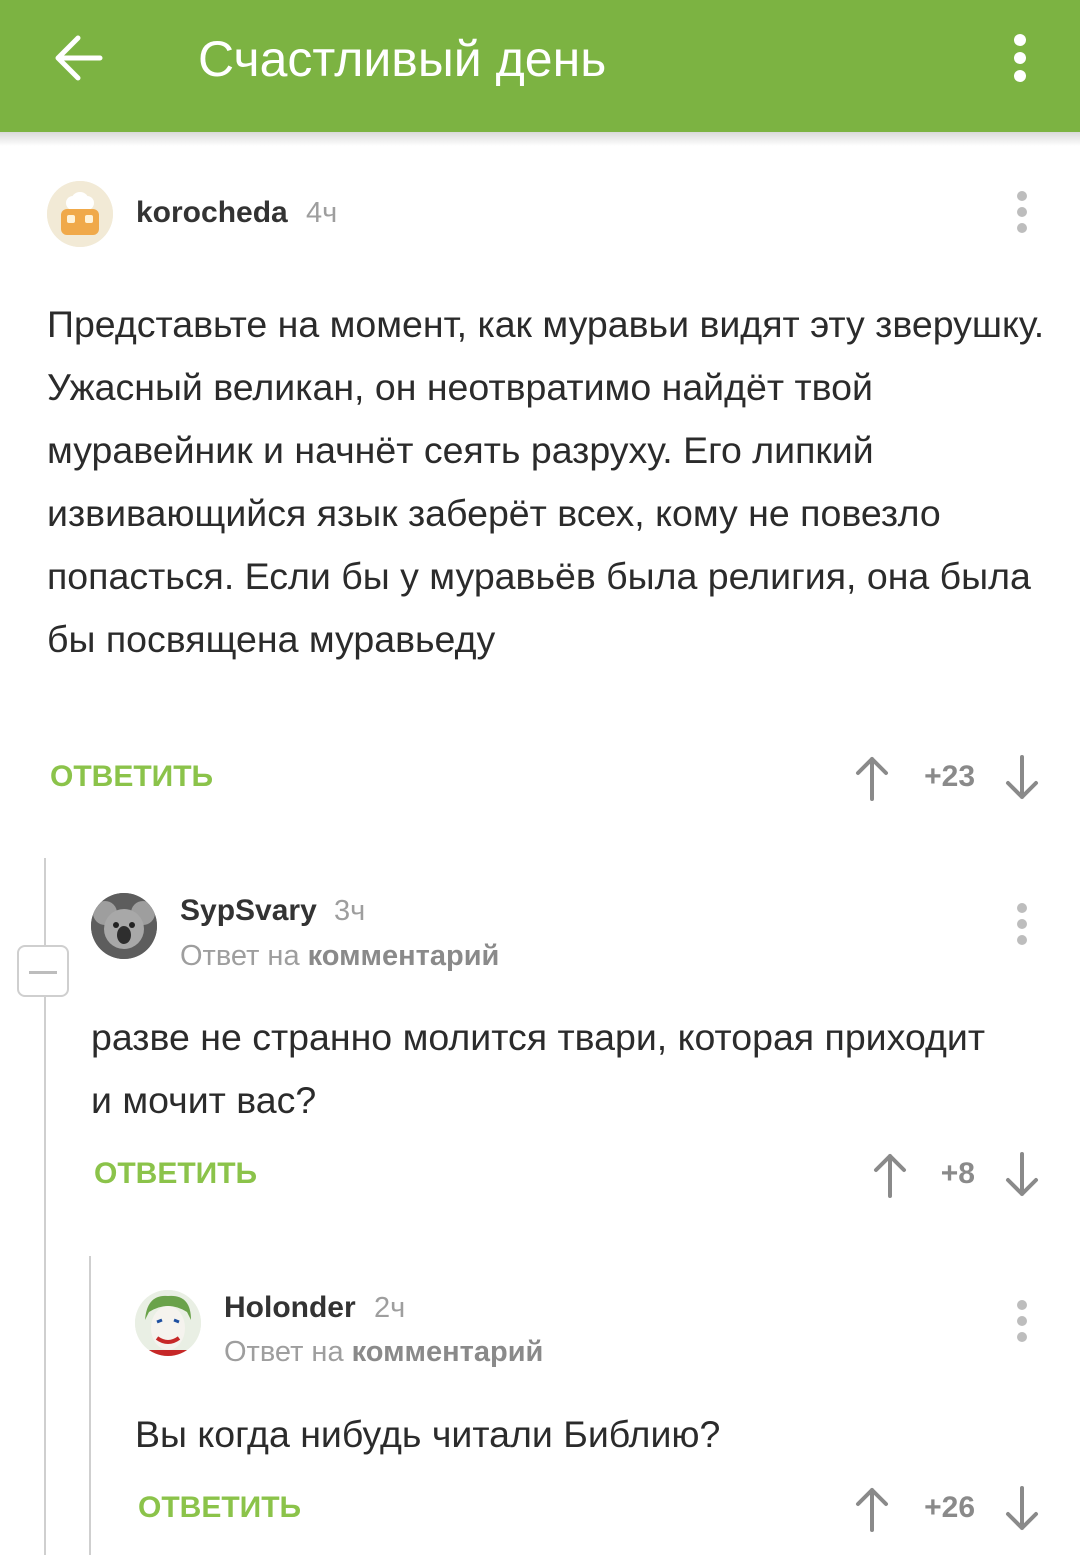 Image resolution: width=1080 pixels, height=1555 pixels. I want to click on comment-author: Holonder, so click(290, 1308).